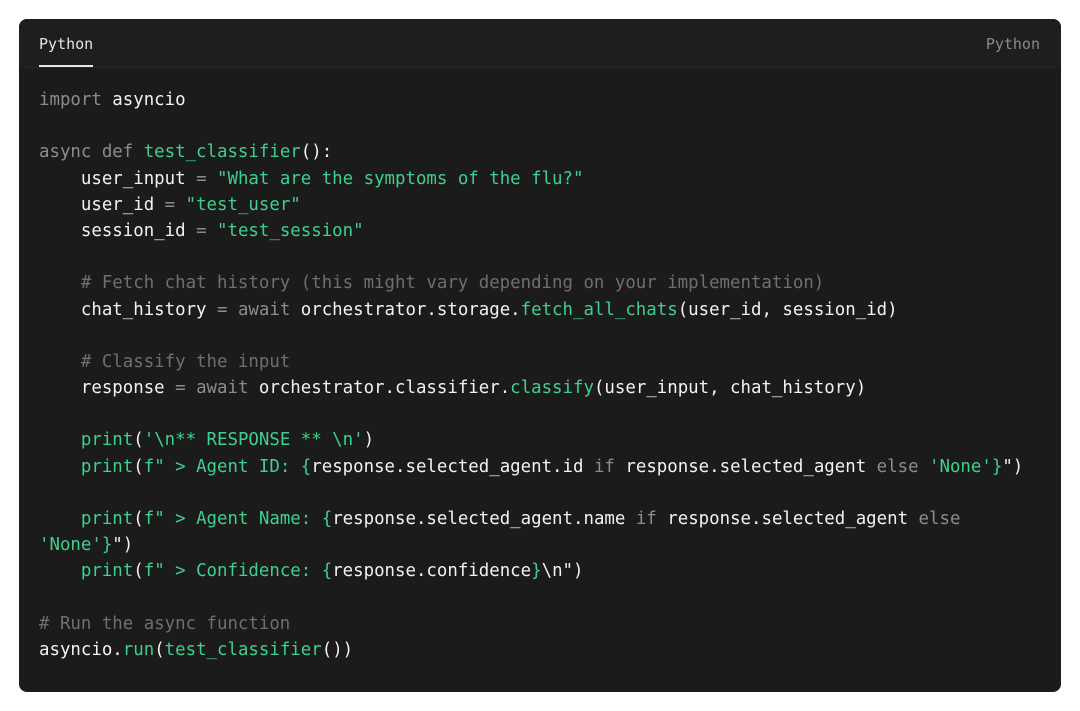  Describe the element at coordinates (730, 388) in the screenshot. I see `code-token-plain: (user_input, chat_history)` at that location.